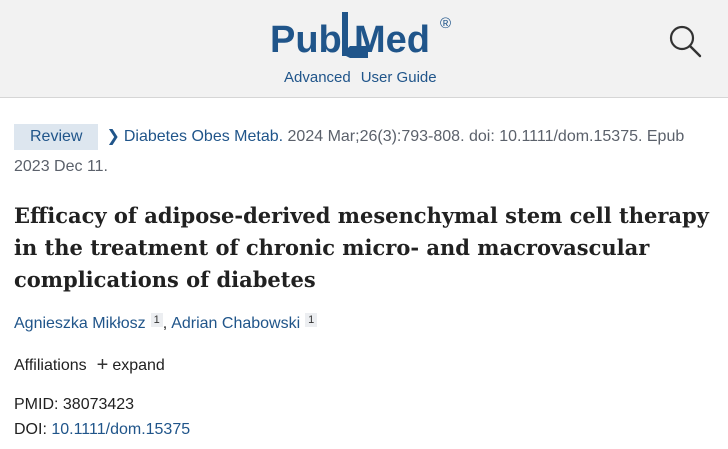 The width and height of the screenshot is (728, 449). Describe the element at coordinates (98, 404) in the screenshot. I see `pmid-value: 38073423` at that location.